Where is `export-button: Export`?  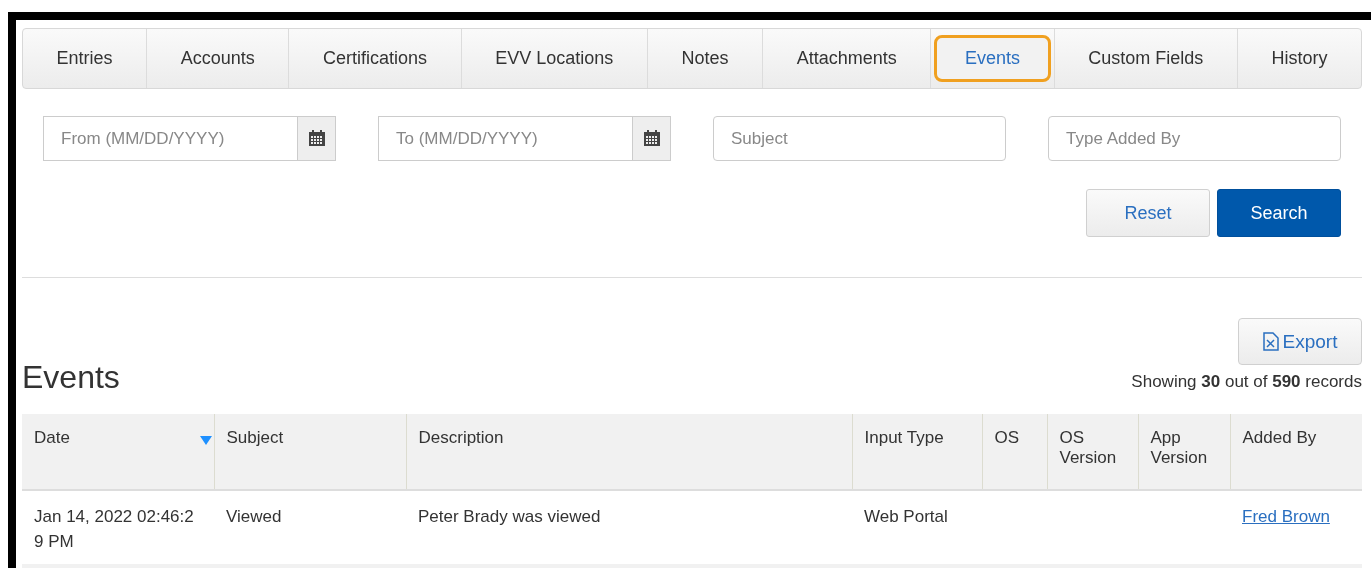
export-button: Export is located at coordinates (1300, 341).